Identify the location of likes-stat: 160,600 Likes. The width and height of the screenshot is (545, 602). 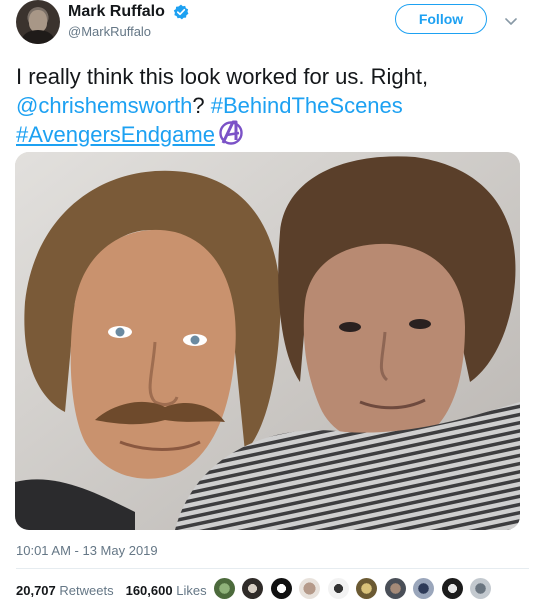
(166, 590).